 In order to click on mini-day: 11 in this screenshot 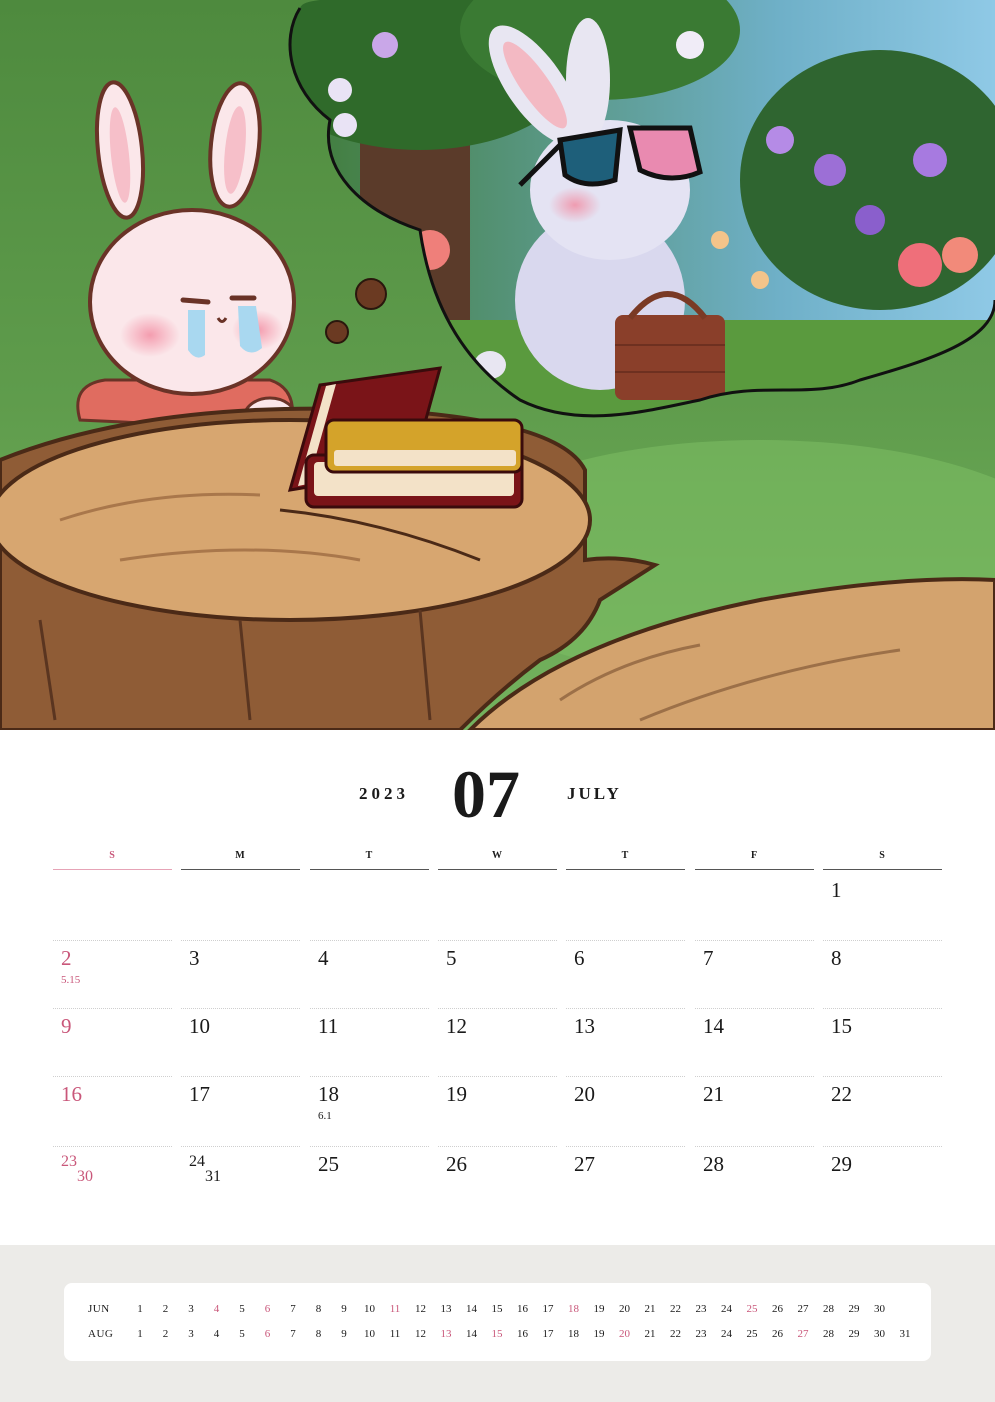, I will do `click(395, 1334)`.